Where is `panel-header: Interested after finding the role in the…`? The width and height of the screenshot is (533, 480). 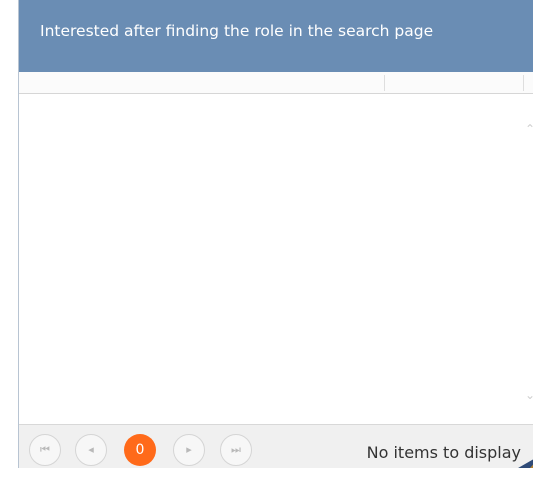
panel-header: Interested after finding the role in the… is located at coordinates (276, 36).